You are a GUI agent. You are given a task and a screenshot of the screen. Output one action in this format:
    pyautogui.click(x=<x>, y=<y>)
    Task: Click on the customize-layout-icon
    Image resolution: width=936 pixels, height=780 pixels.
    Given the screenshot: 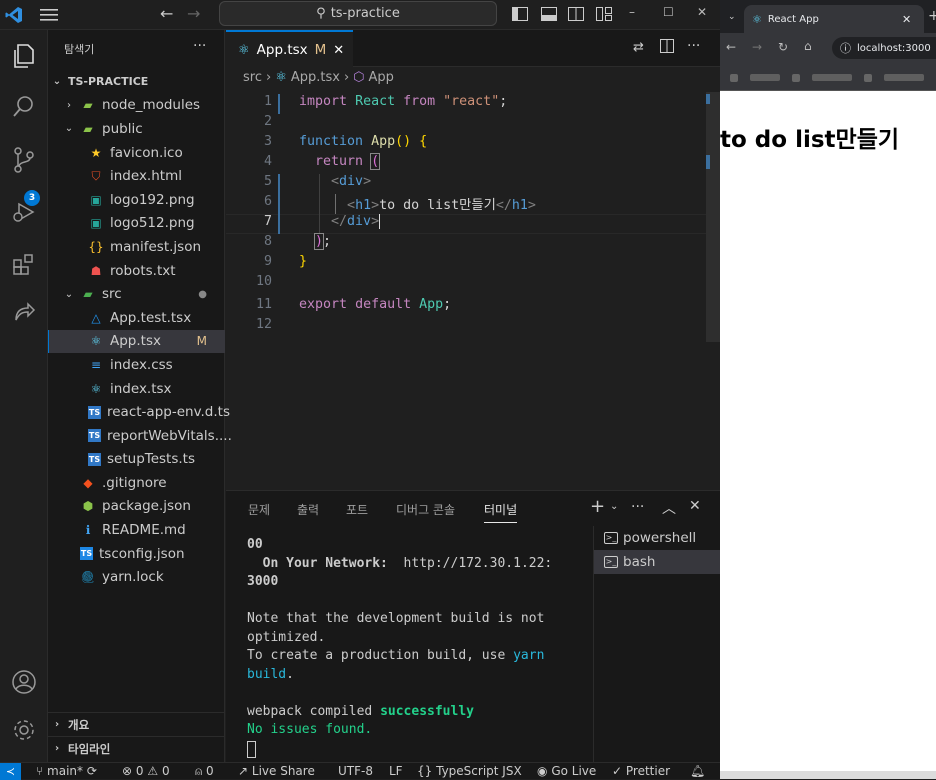 What is the action you would take?
    pyautogui.click(x=604, y=14)
    